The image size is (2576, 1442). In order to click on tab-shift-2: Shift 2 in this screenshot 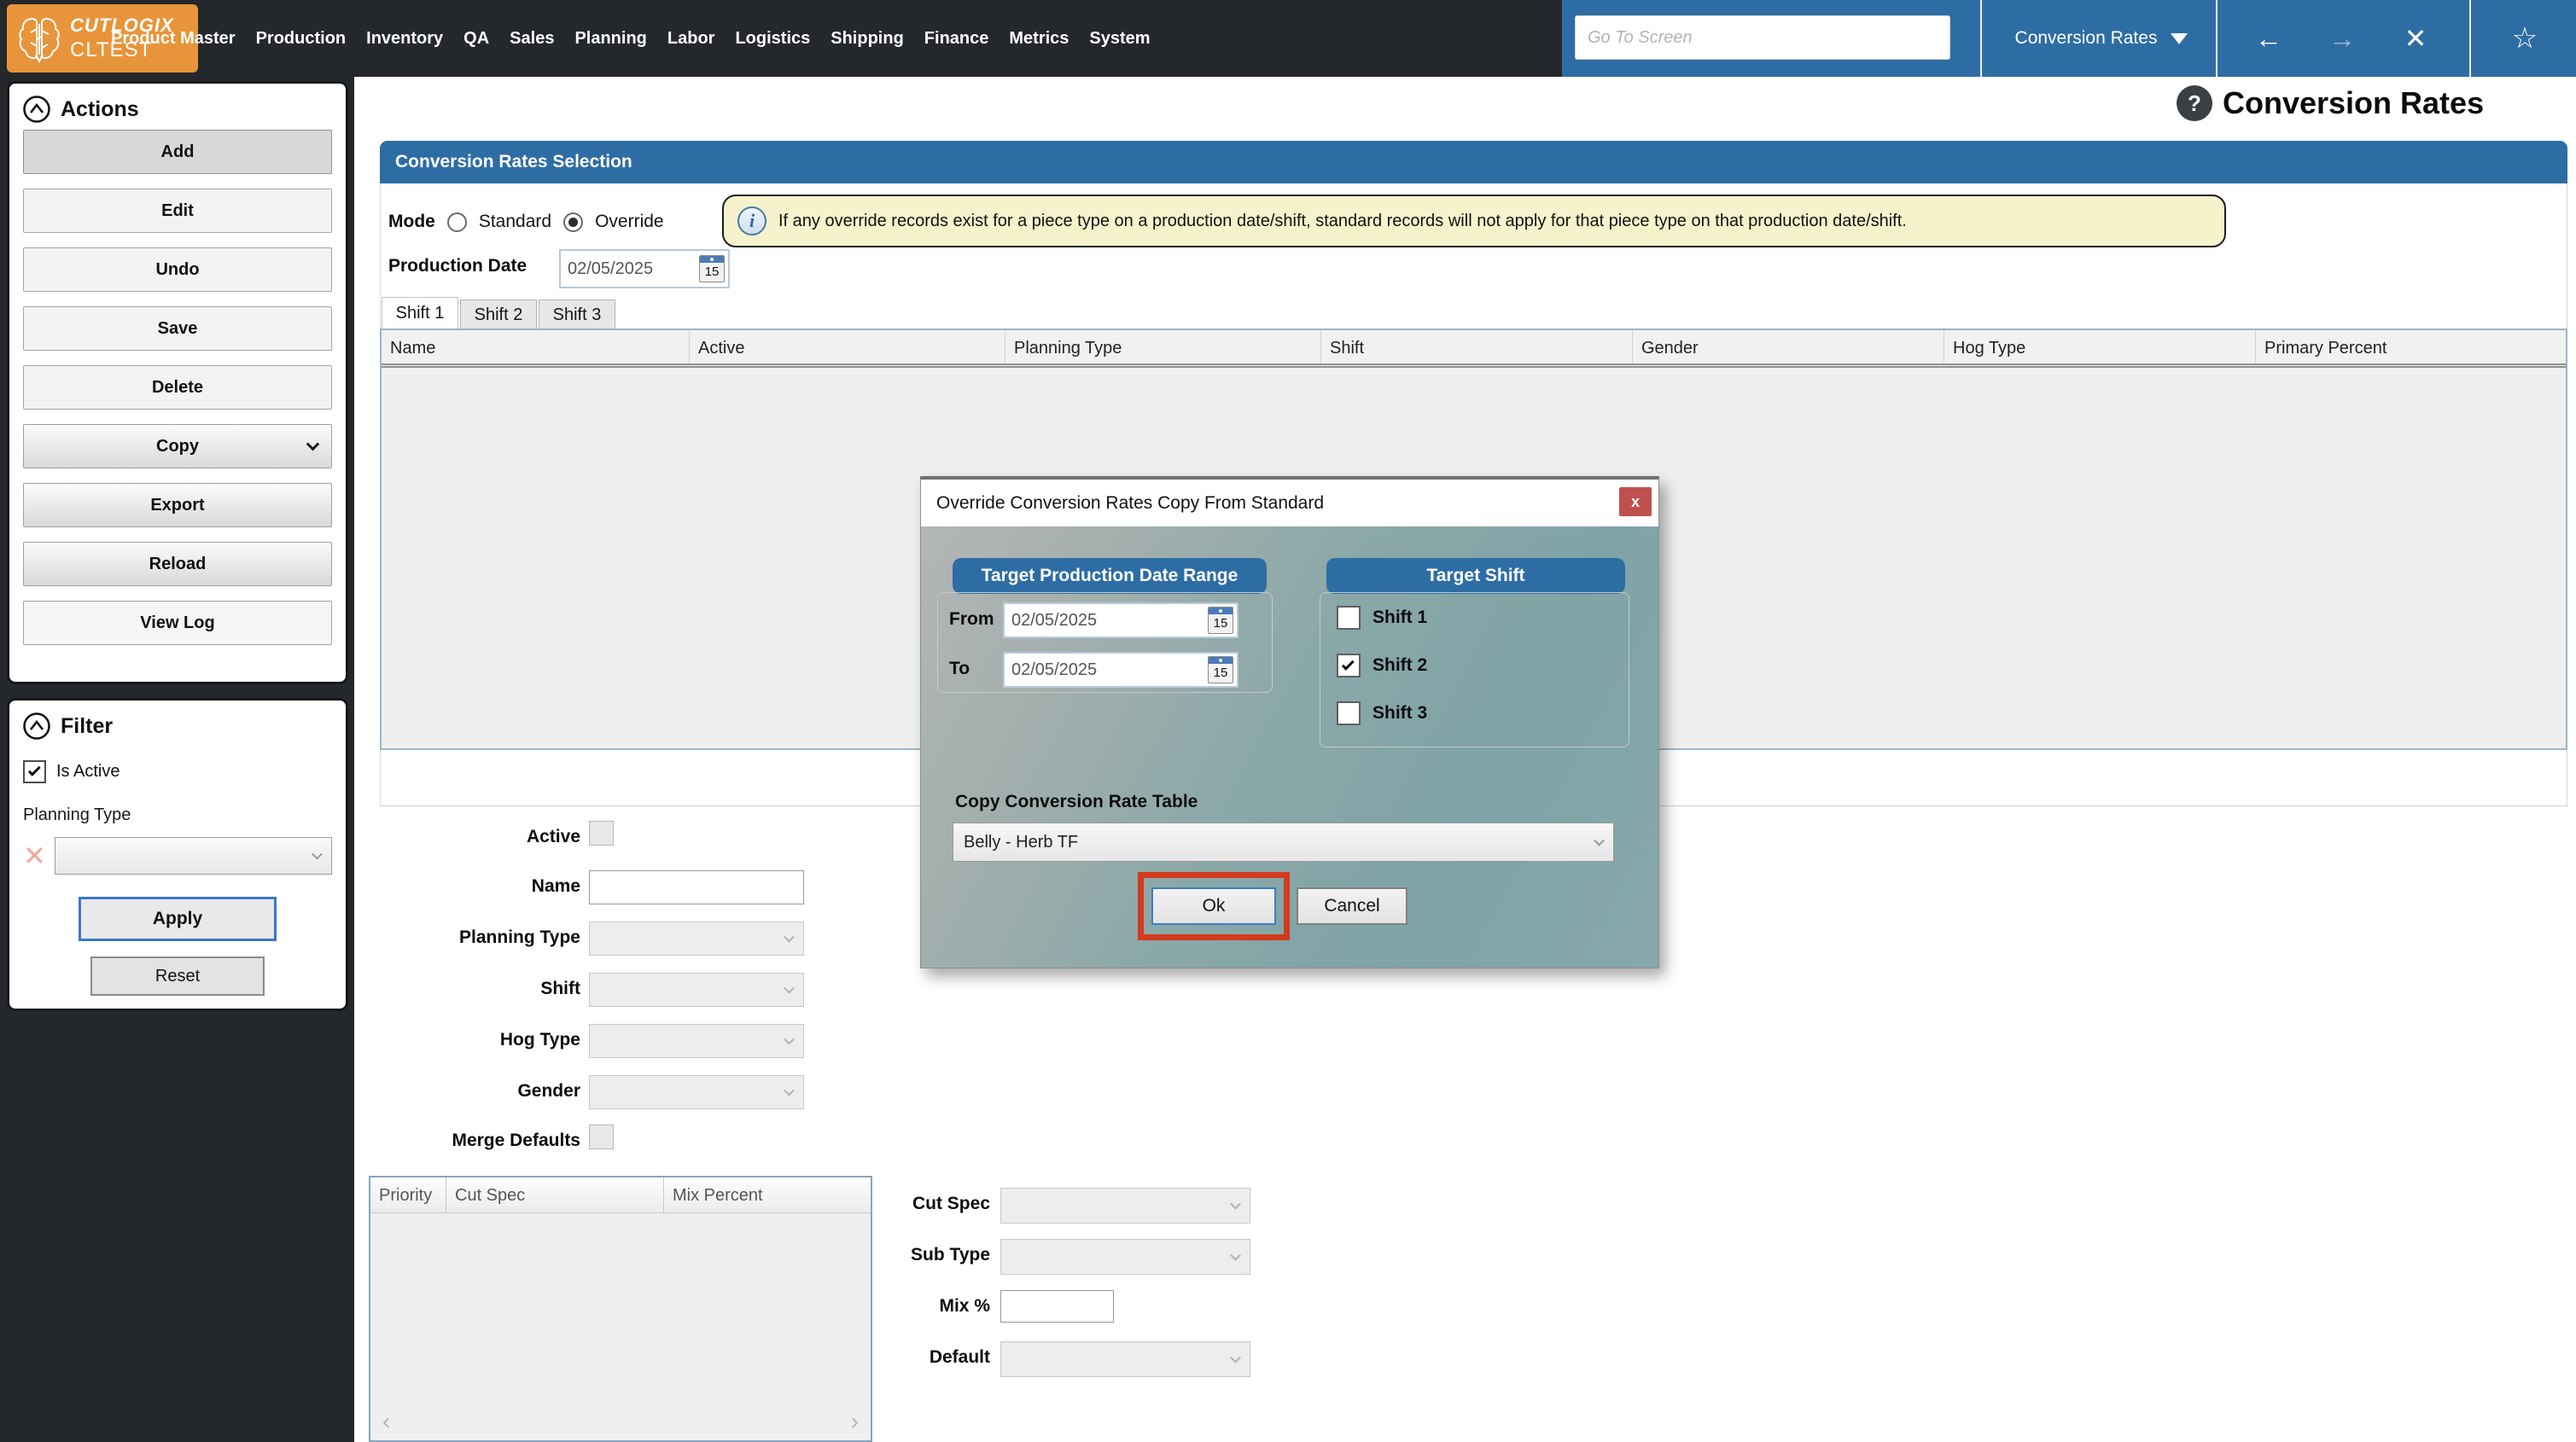, I will do `click(498, 314)`.